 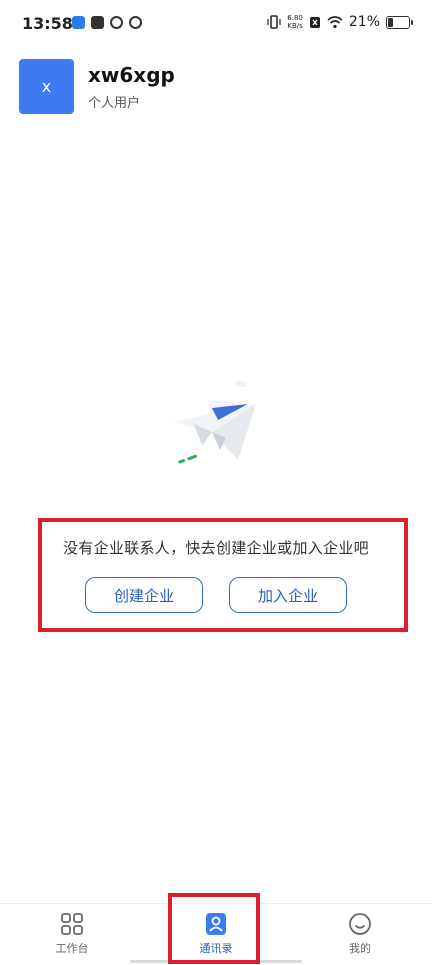 I want to click on sync-app-icon, so click(x=116, y=22).